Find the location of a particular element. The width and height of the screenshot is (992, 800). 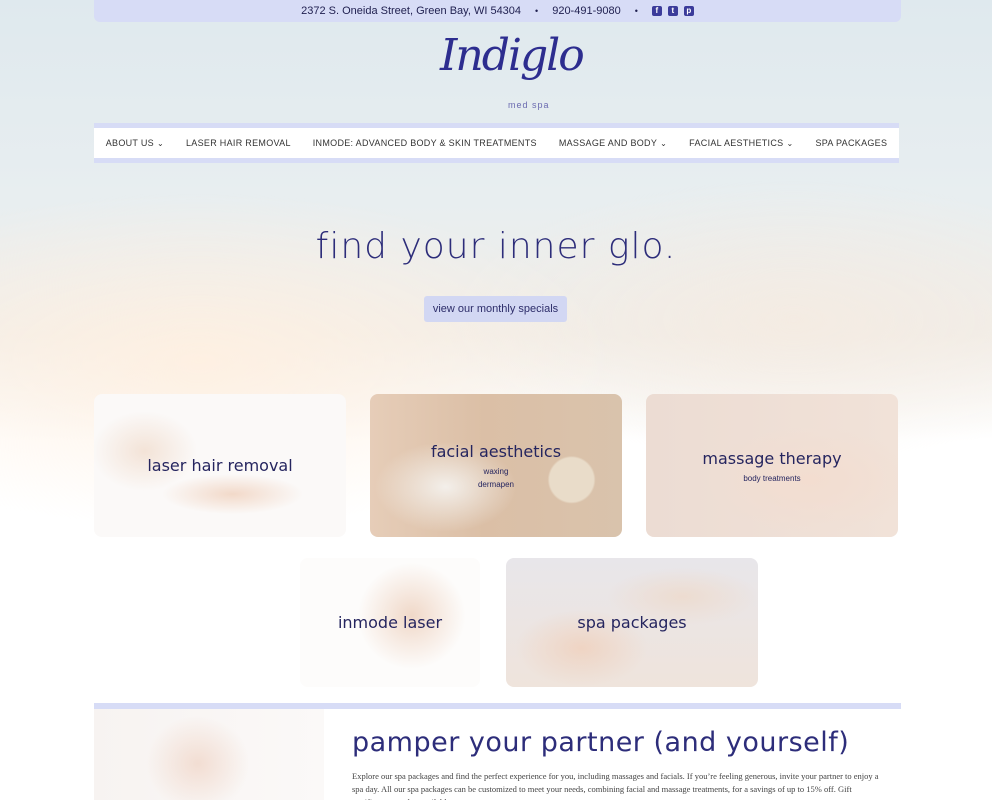

nav-label: MASSAGE AND BODY is located at coordinates (608, 143).